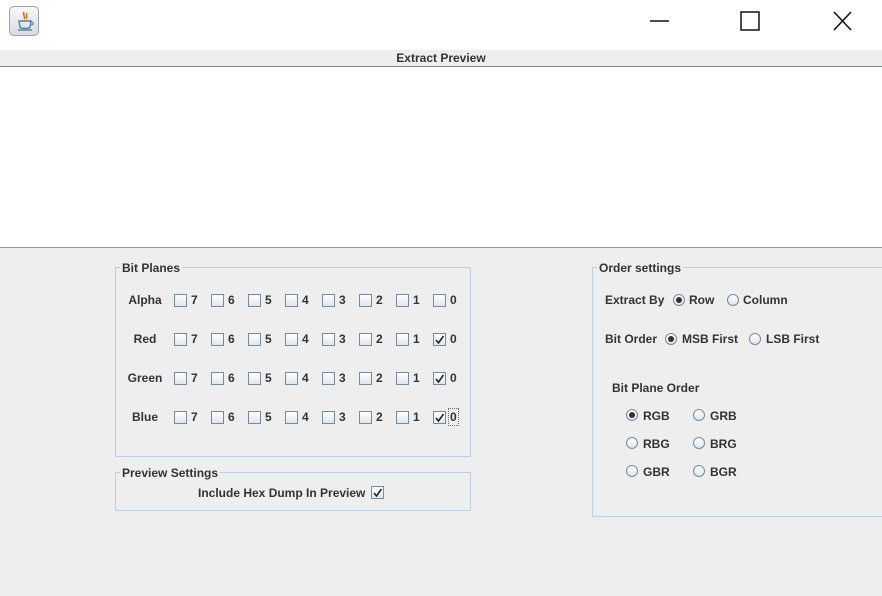 This screenshot has width=882, height=596. I want to click on bit-order-msb-label: MSB First, so click(710, 339).